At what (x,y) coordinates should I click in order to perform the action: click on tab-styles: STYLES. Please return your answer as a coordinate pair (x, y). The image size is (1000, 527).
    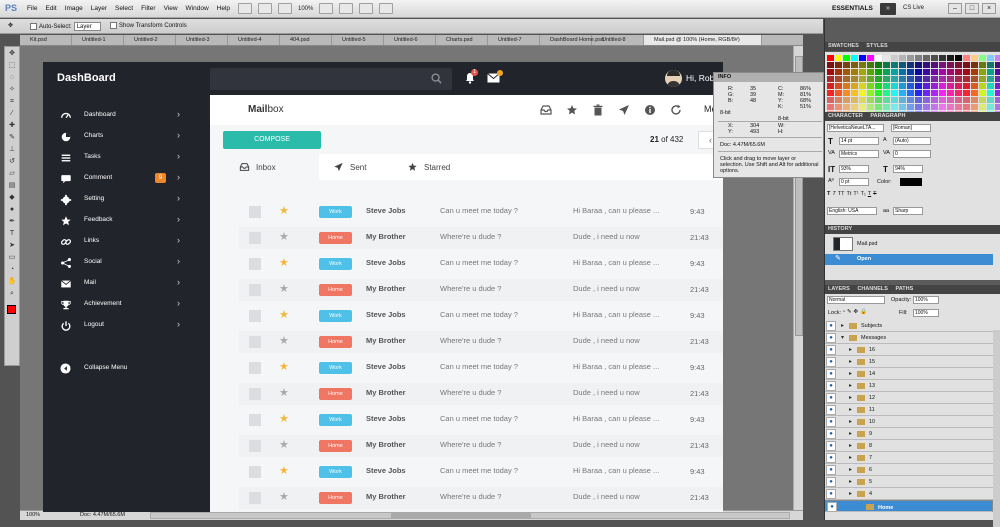
    Looking at the image, I should click on (876, 46).